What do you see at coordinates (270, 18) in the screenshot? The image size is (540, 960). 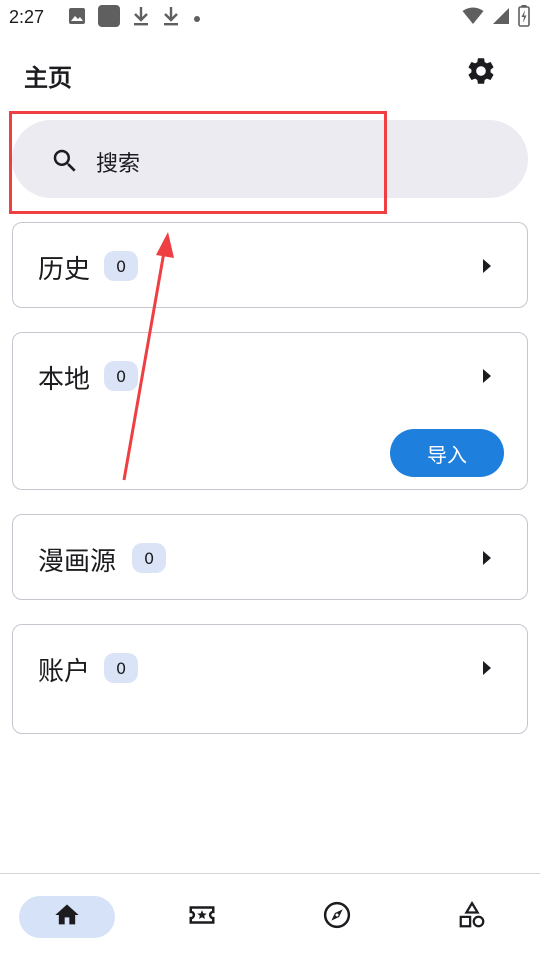 I see `status-bar: 2:27` at bounding box center [270, 18].